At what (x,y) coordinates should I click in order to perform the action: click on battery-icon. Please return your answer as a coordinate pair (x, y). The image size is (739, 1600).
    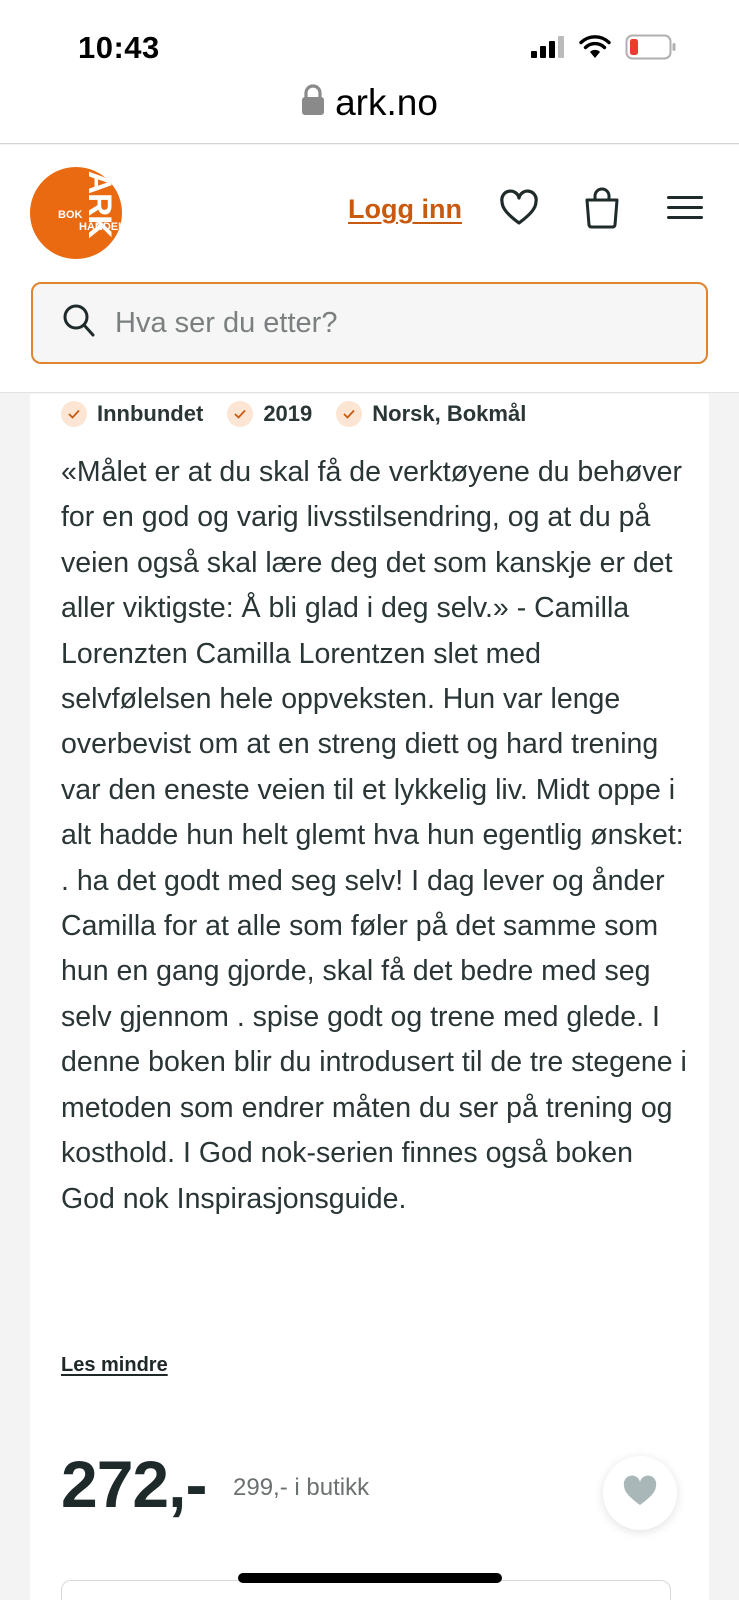
    Looking at the image, I should click on (651, 49).